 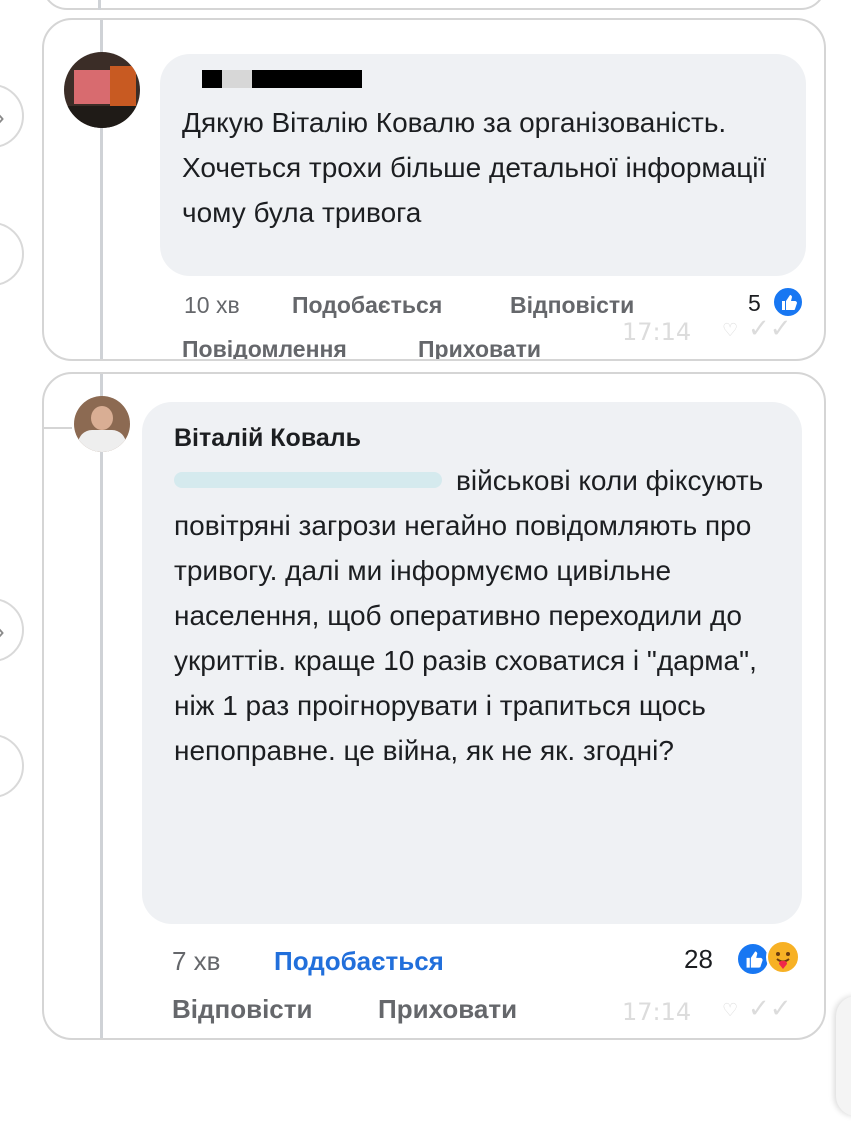 I want to click on comment-time: 10 хв, so click(x=212, y=305).